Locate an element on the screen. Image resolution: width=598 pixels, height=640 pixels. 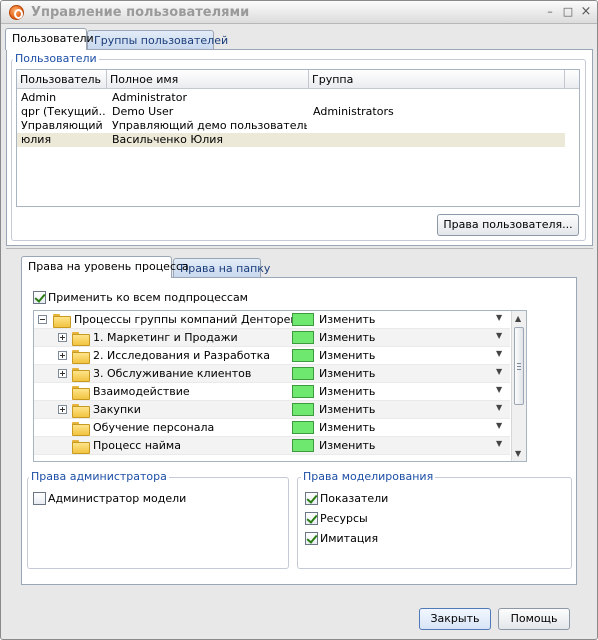
tree-item-label: 1. Маркетинг и Продажи is located at coordinates (165, 337).